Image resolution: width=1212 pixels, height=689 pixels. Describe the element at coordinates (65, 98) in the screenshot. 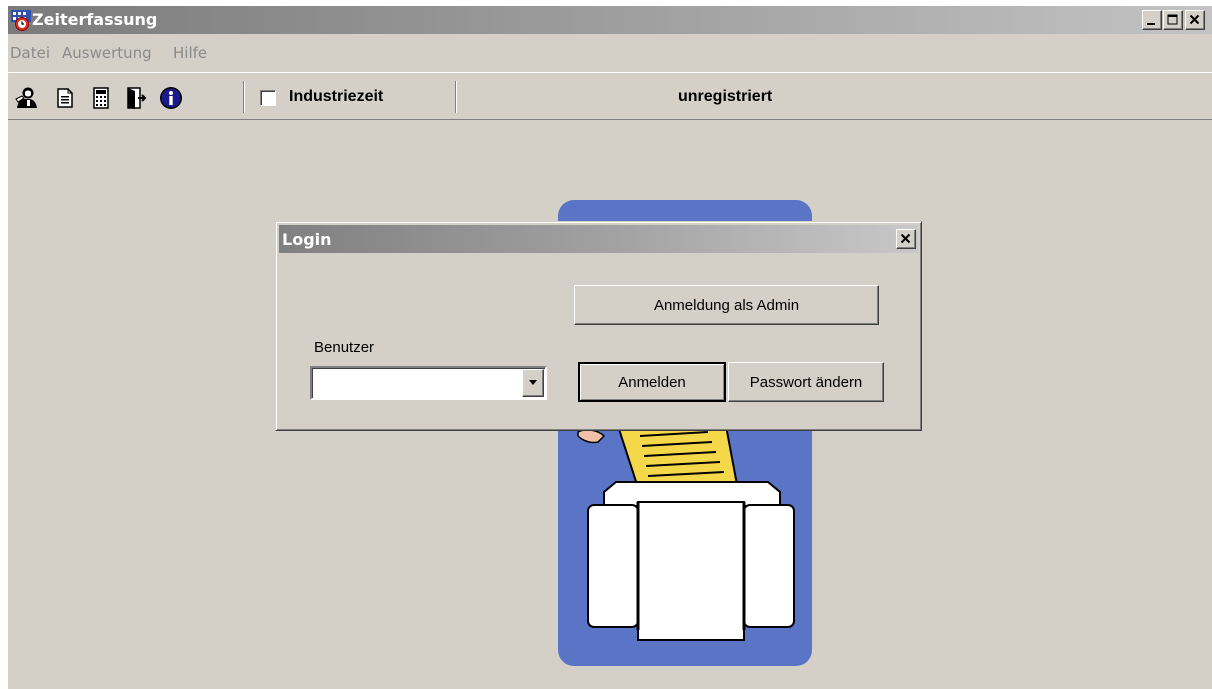

I see `document-icon` at that location.